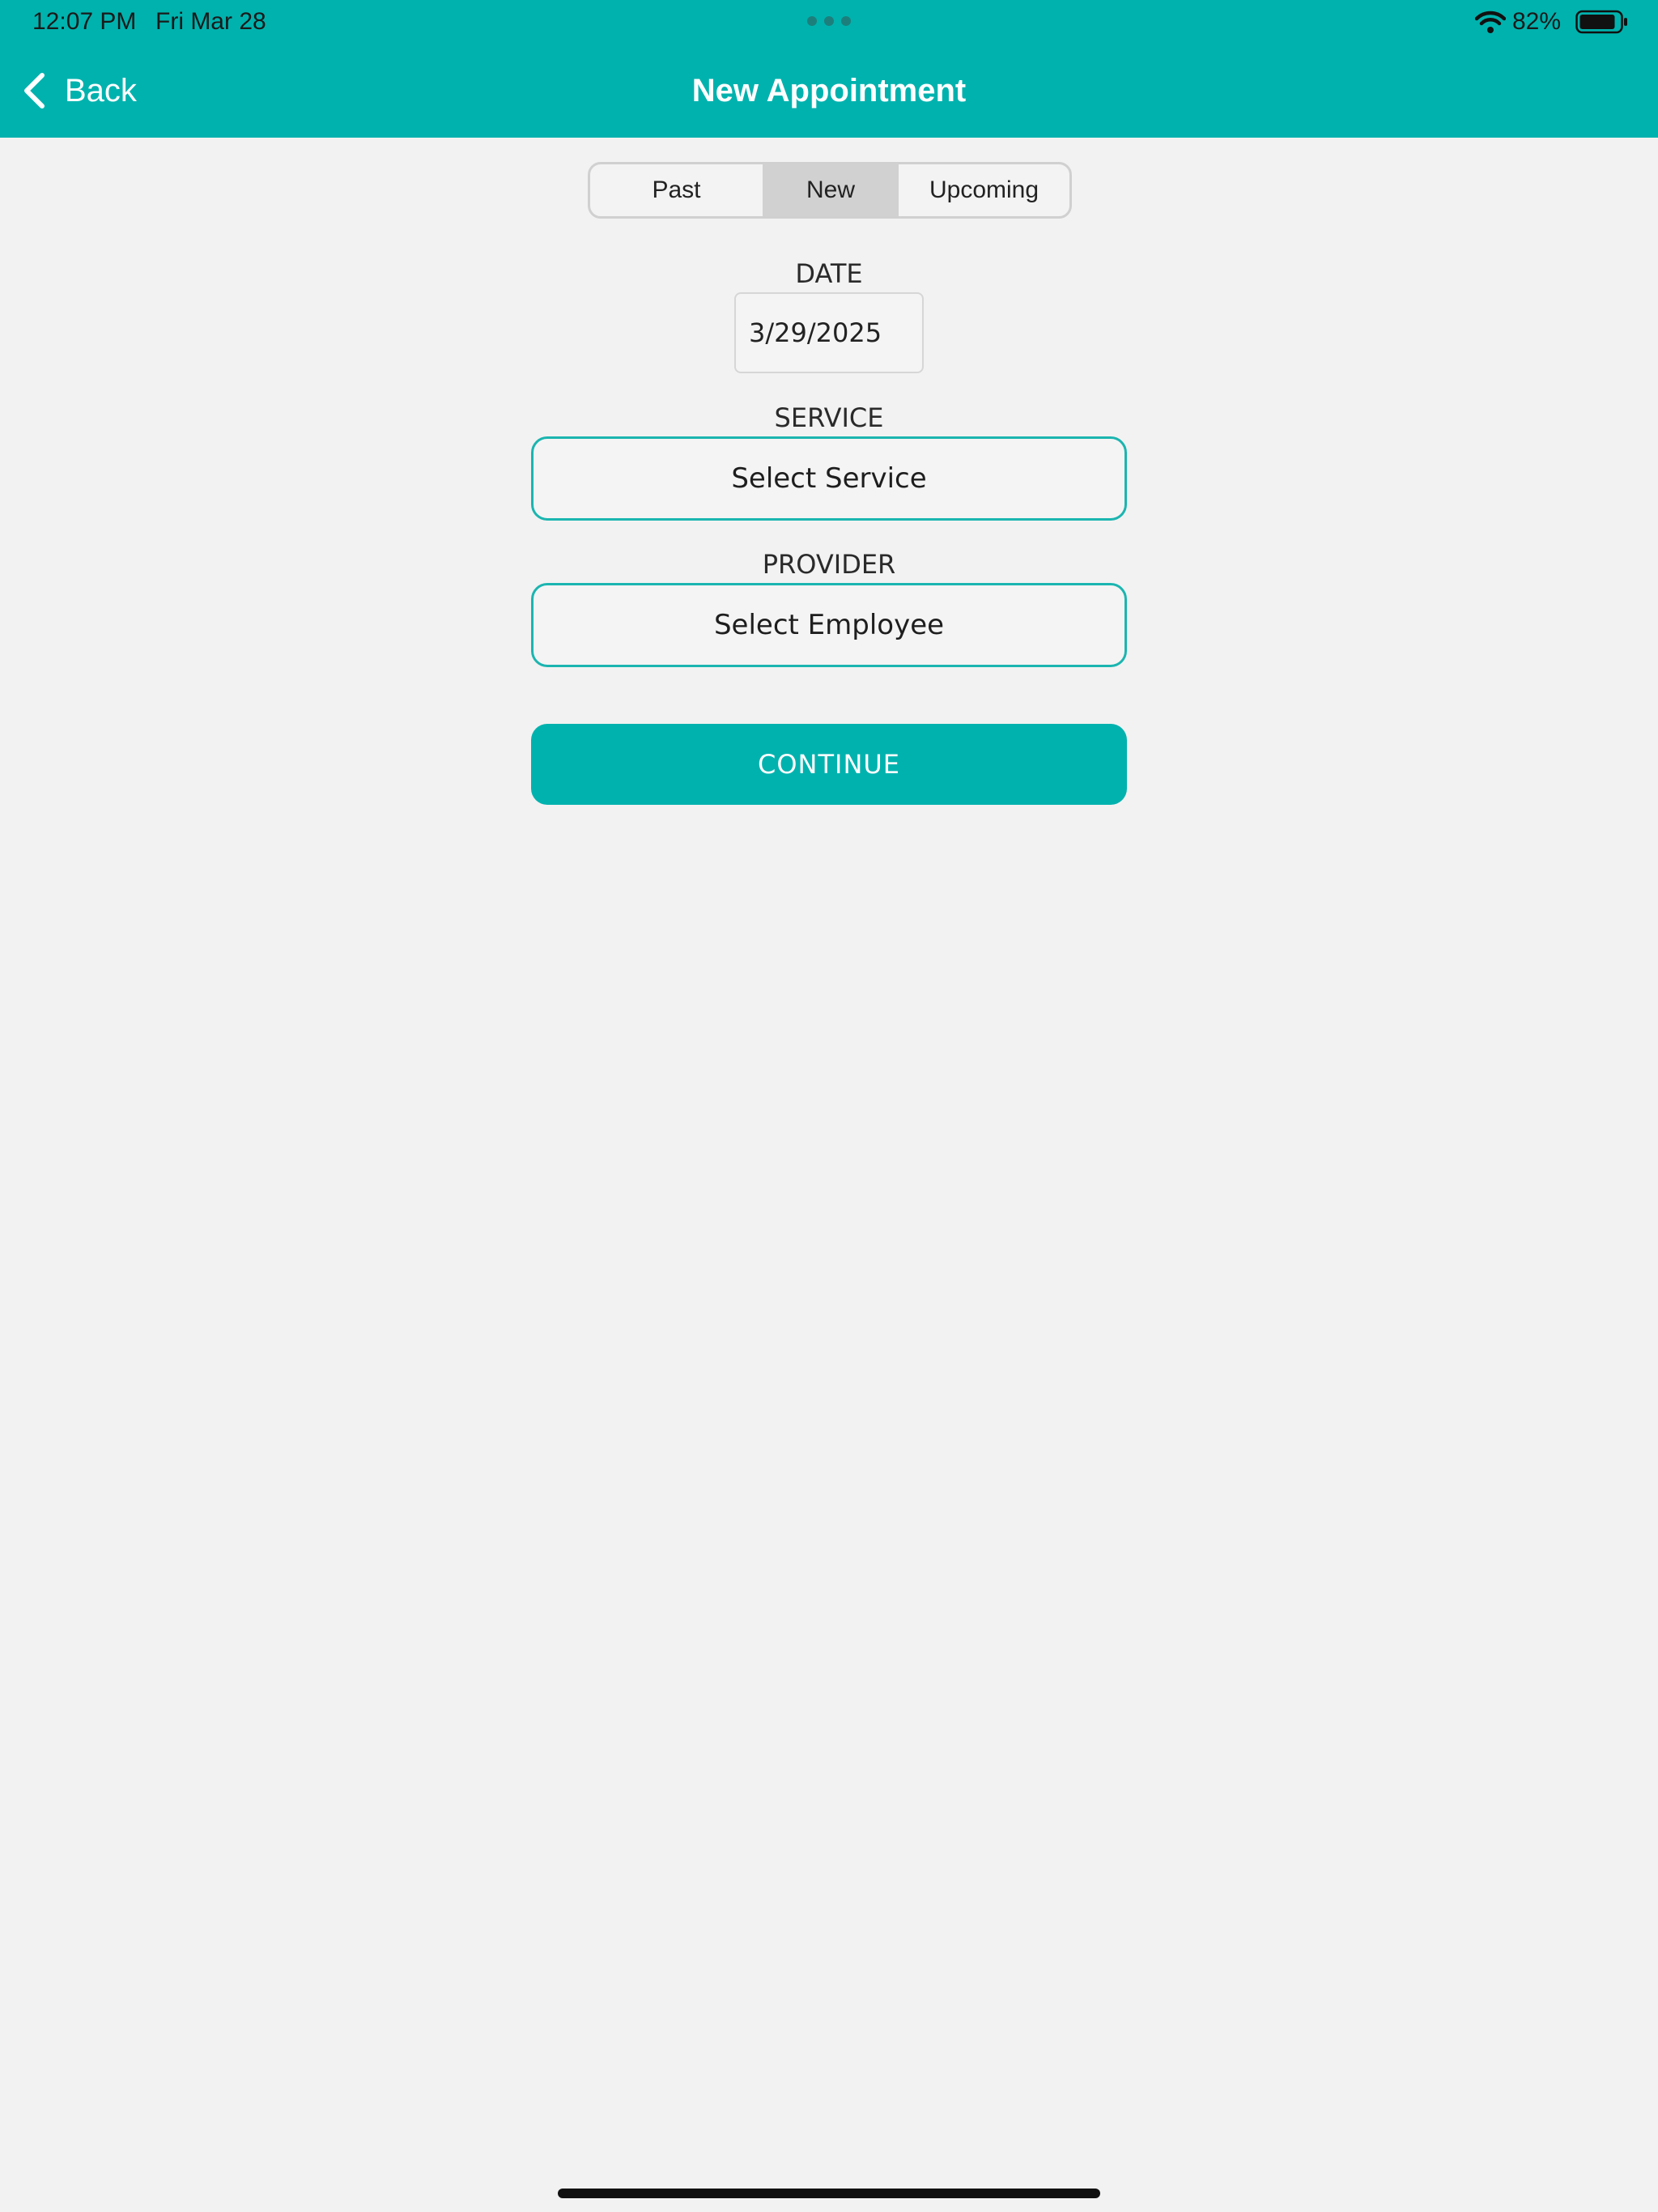  What do you see at coordinates (676, 190) in the screenshot?
I see `segment-past: Past` at bounding box center [676, 190].